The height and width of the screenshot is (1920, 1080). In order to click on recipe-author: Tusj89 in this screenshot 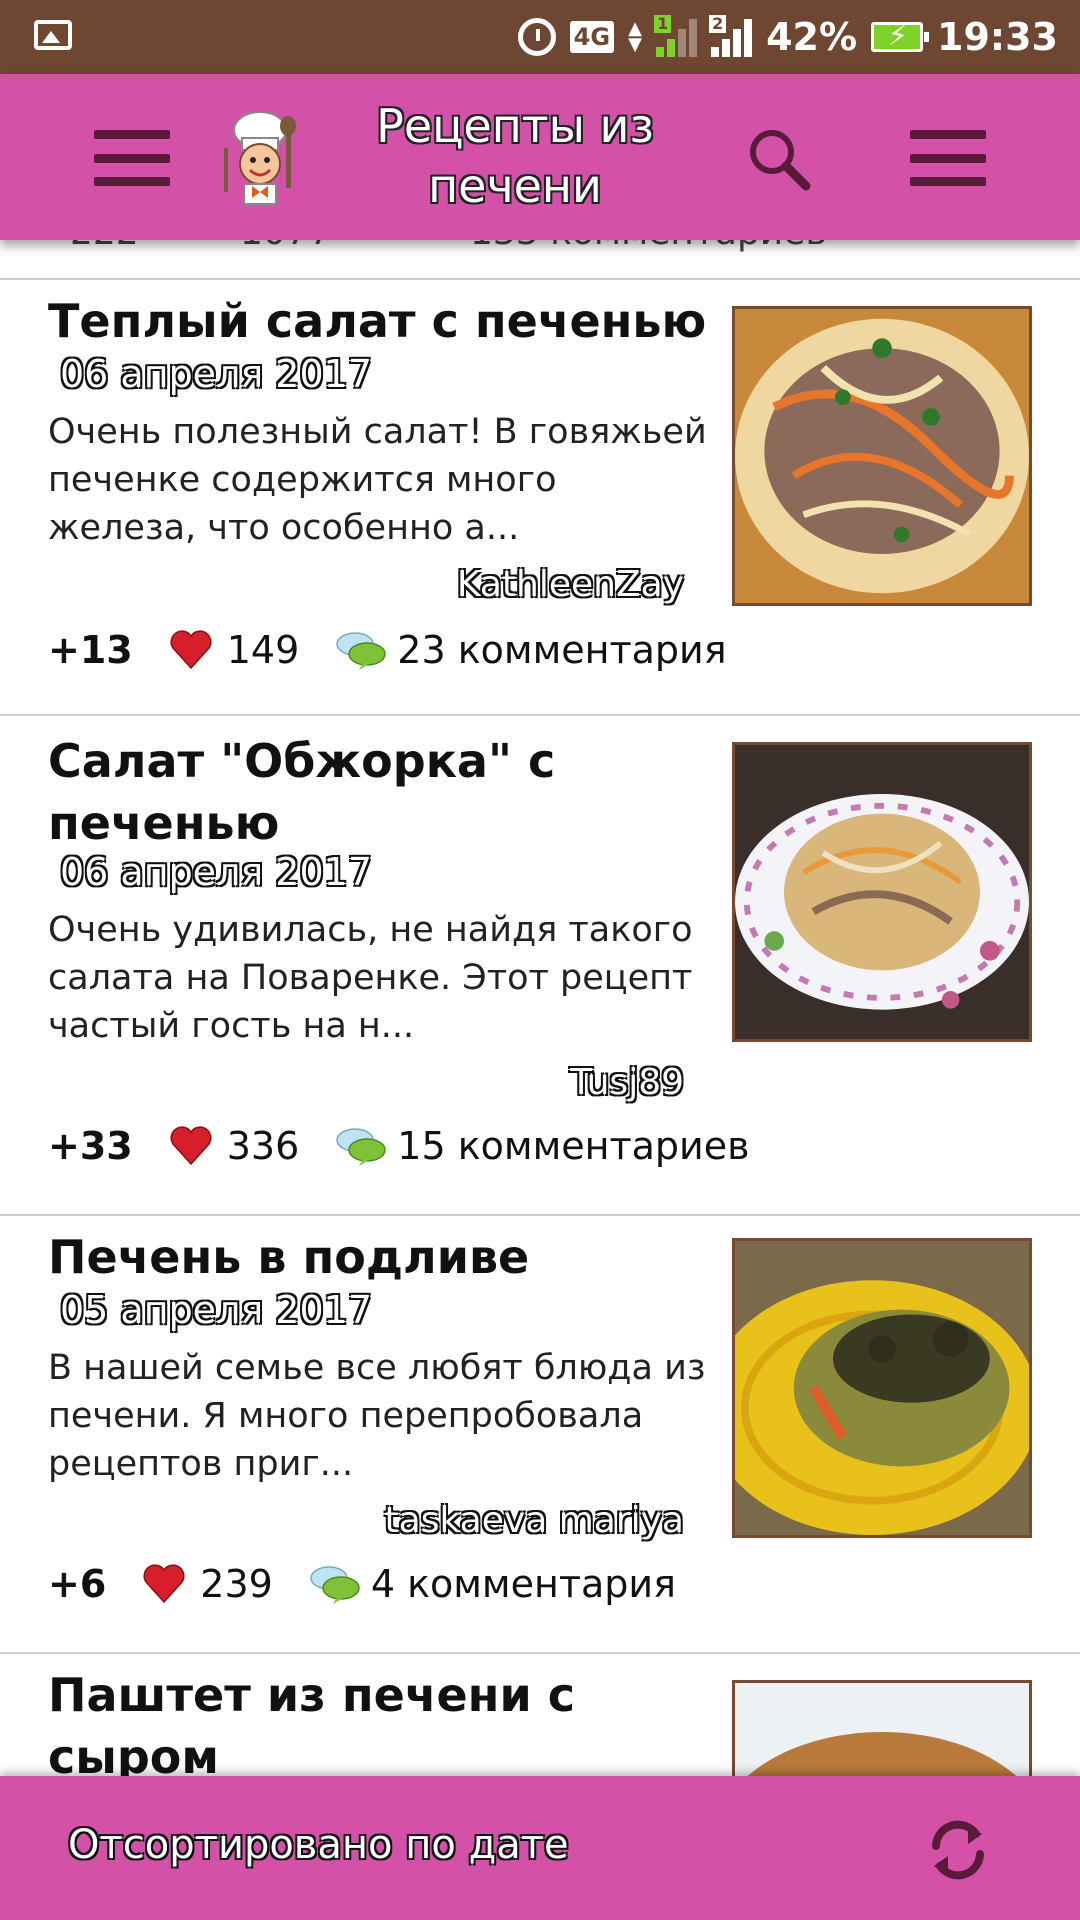, I will do `click(627, 1082)`.